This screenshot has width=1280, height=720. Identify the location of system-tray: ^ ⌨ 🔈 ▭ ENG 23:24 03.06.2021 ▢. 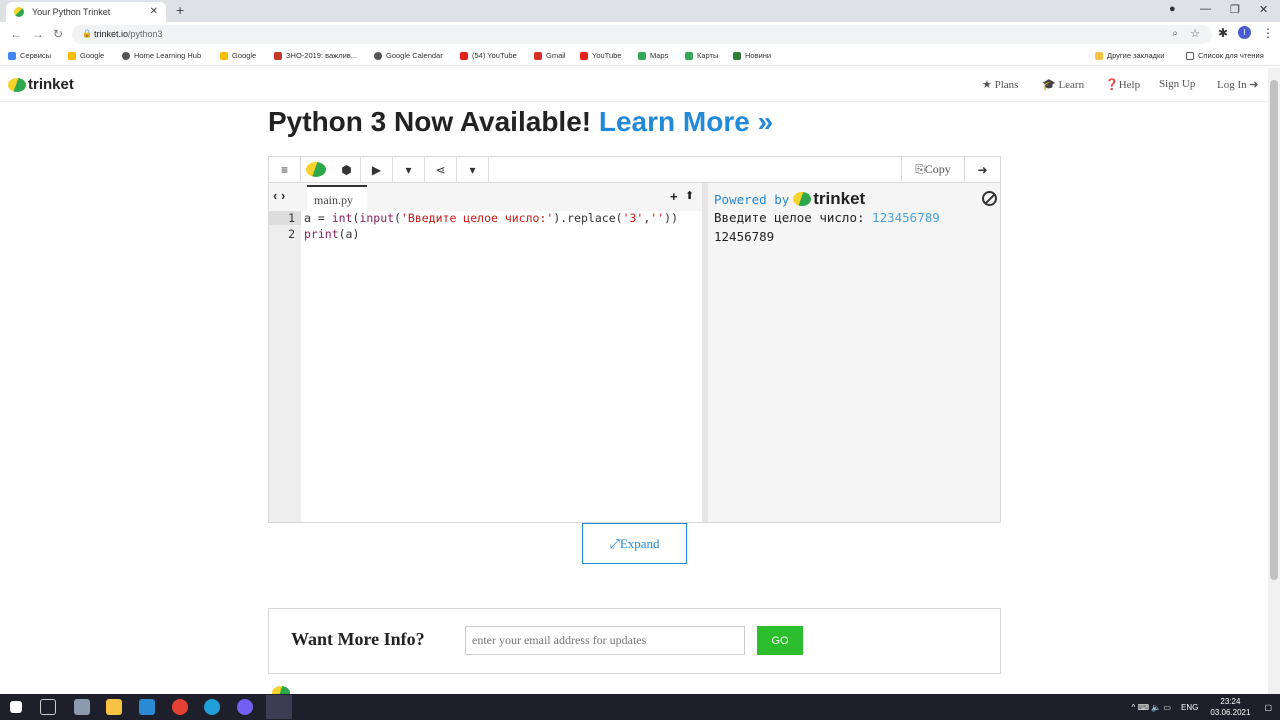
(1202, 707).